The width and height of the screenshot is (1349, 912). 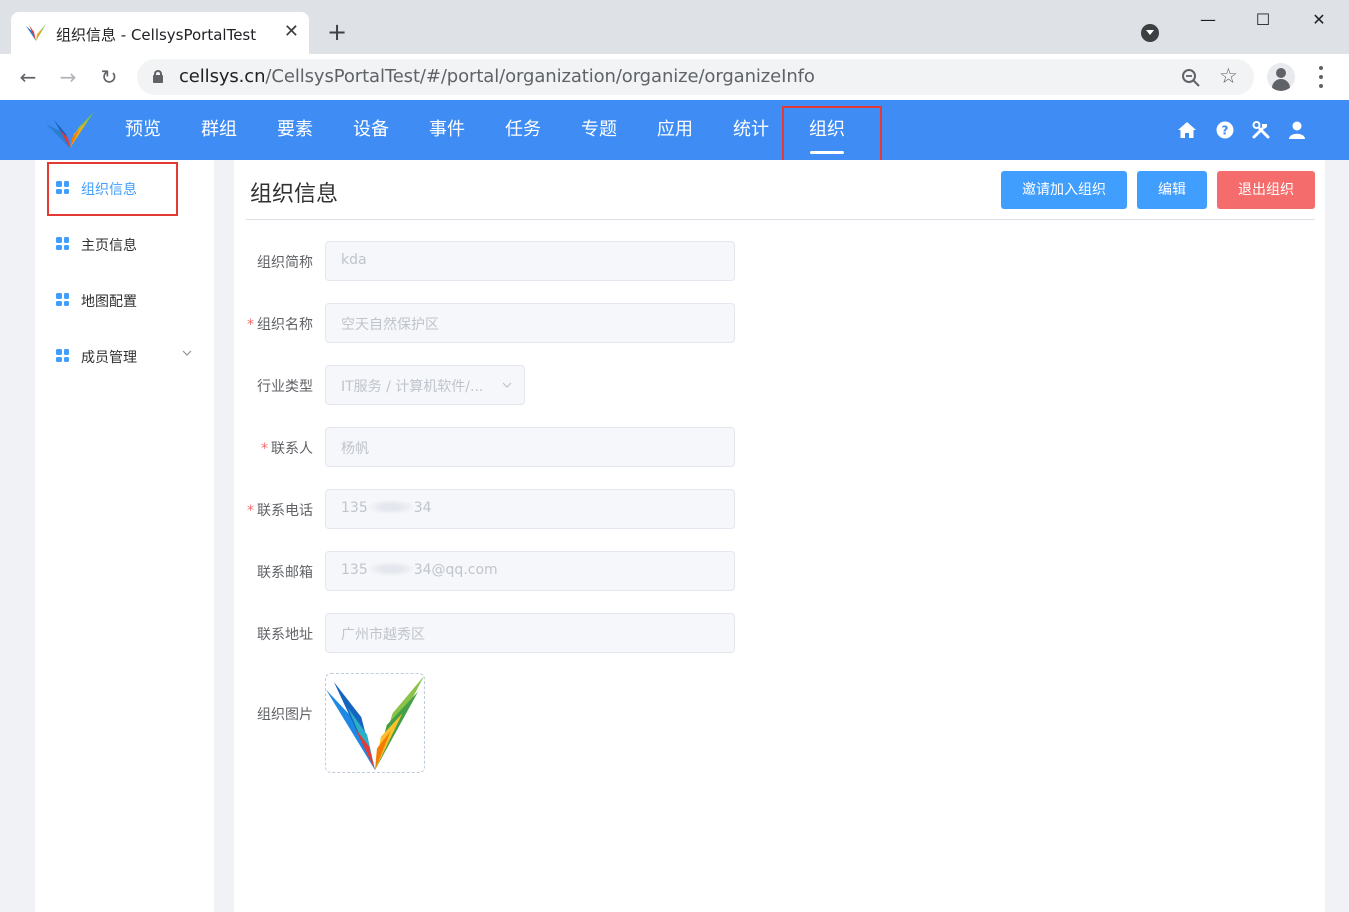 I want to click on app-logo, so click(x=70, y=130).